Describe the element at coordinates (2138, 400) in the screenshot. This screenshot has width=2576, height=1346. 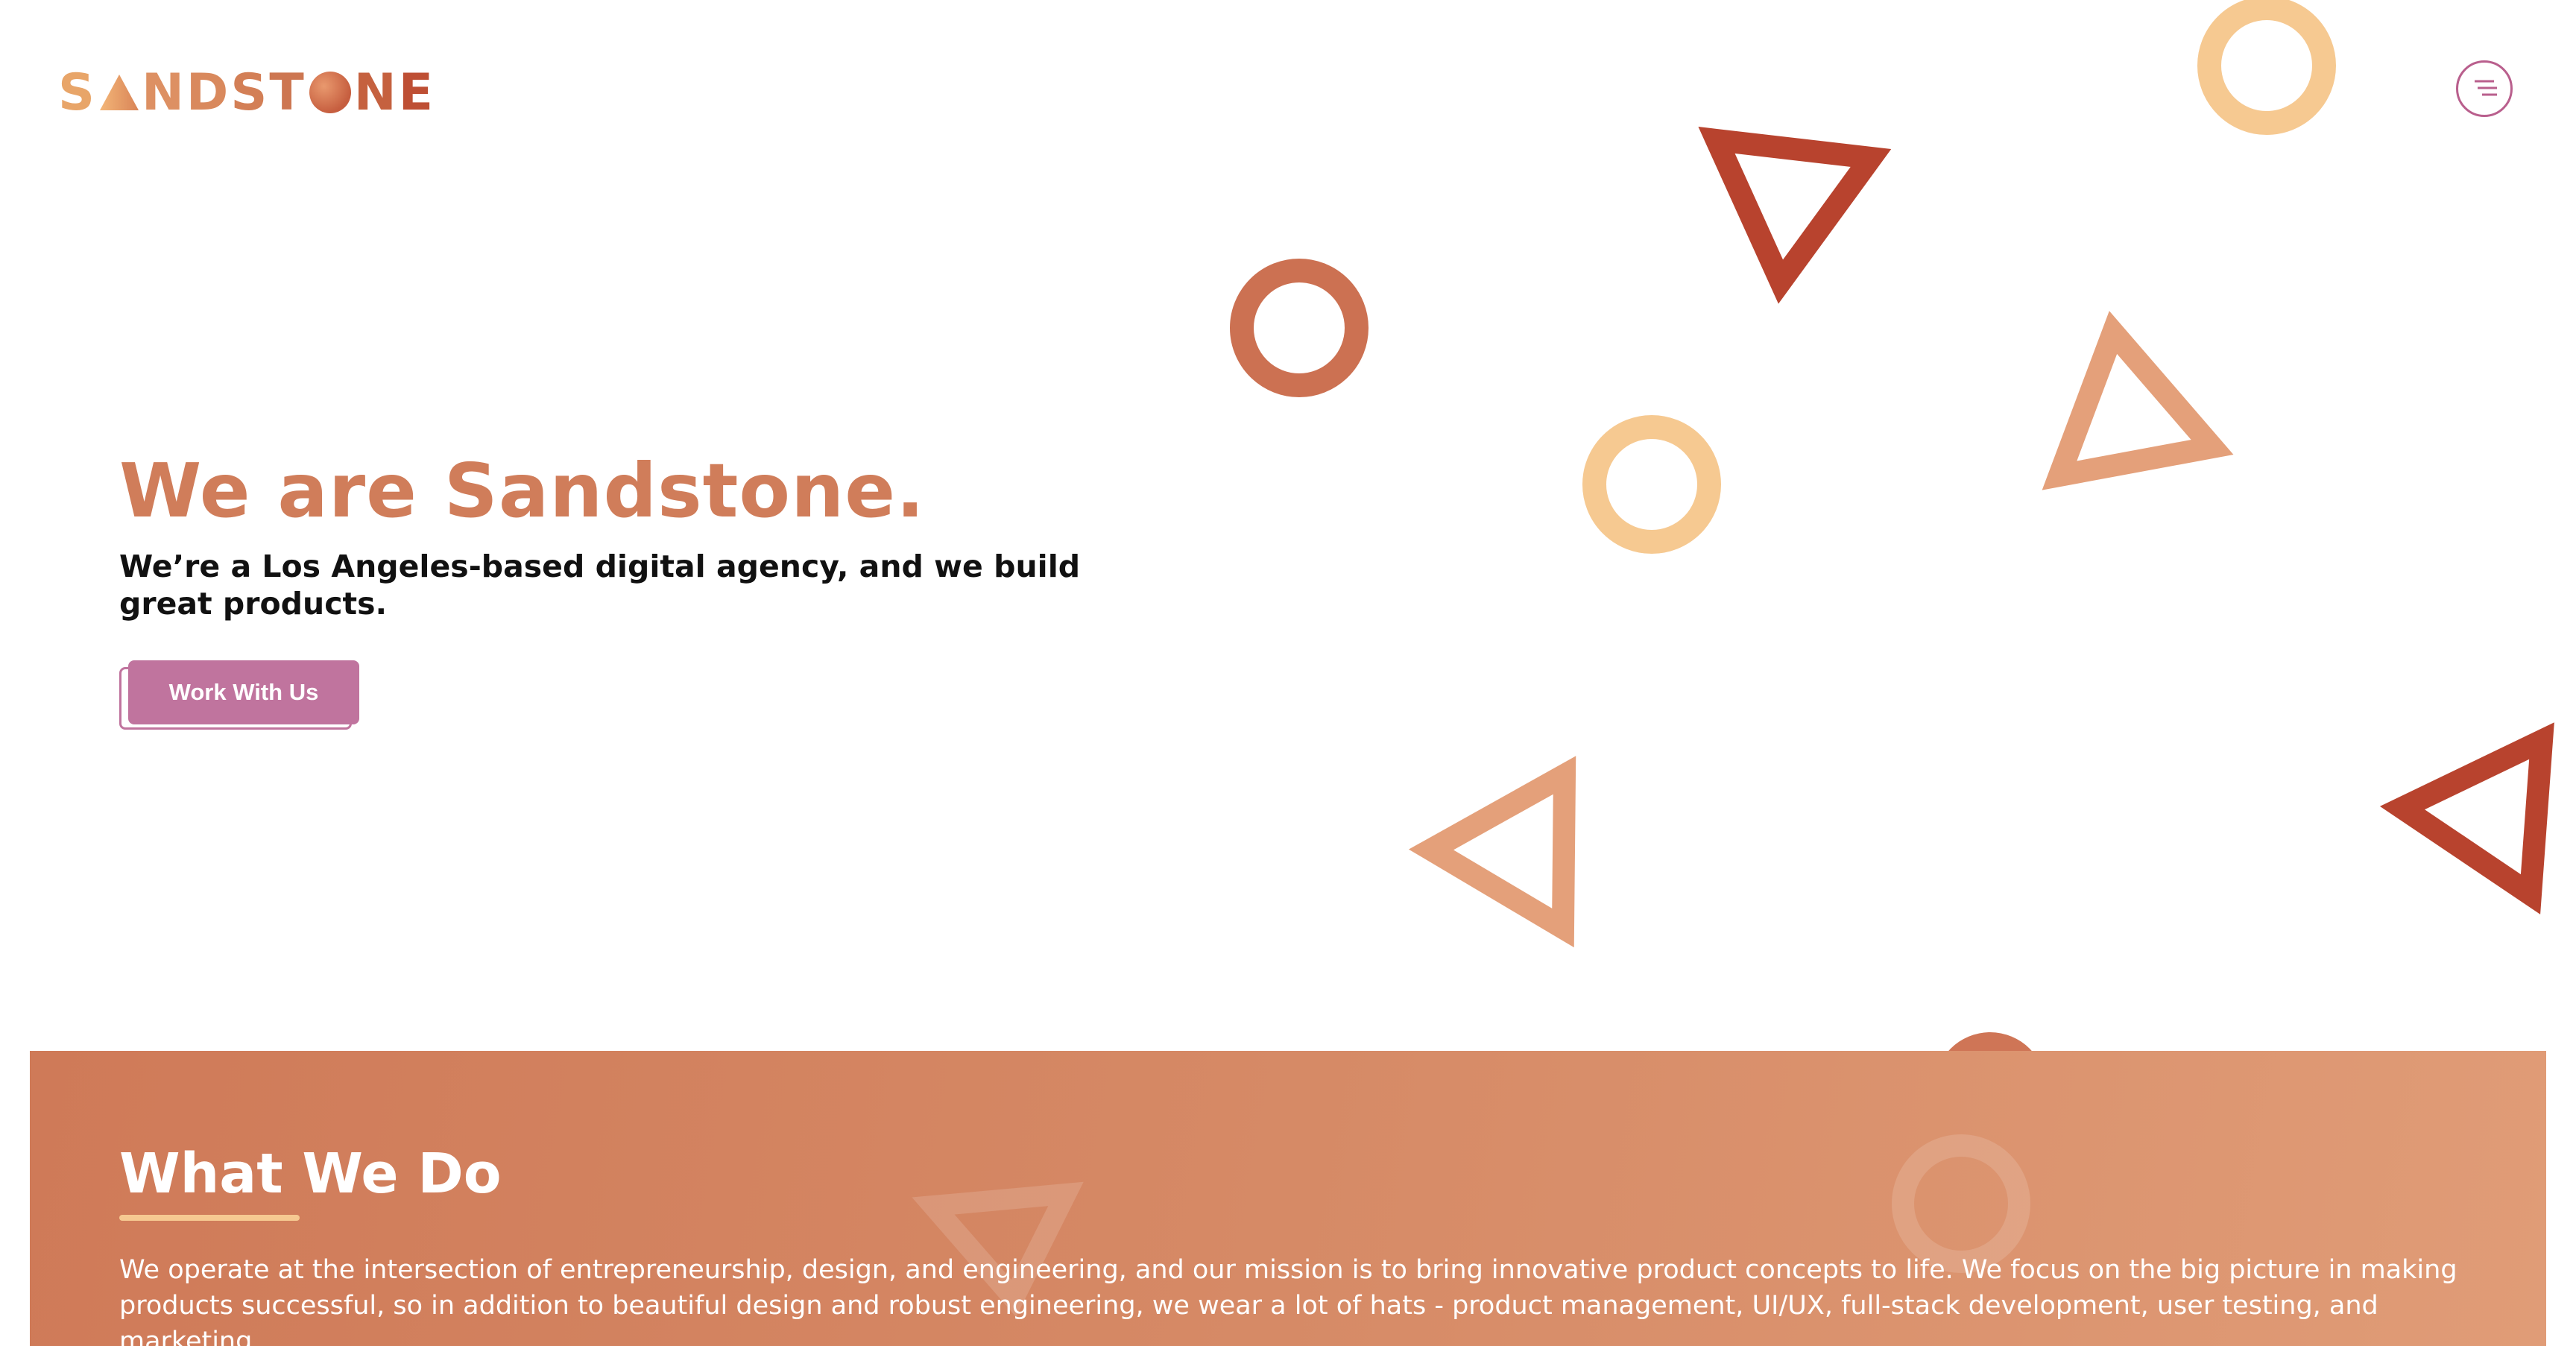
I see `triangle-peach-right` at that location.